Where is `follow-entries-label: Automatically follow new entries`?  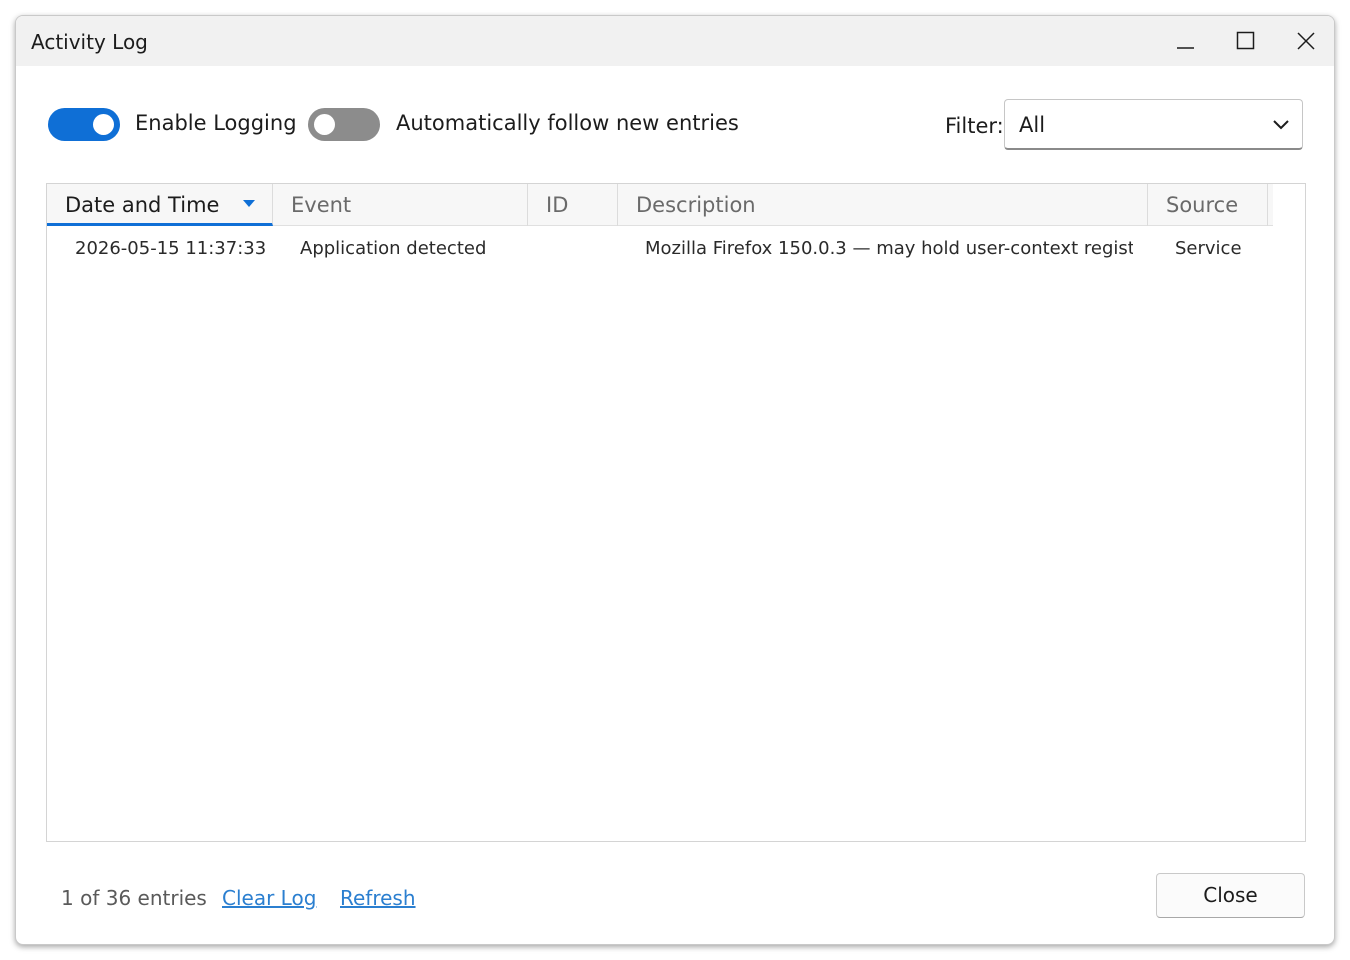 follow-entries-label: Automatically follow new entries is located at coordinates (567, 123).